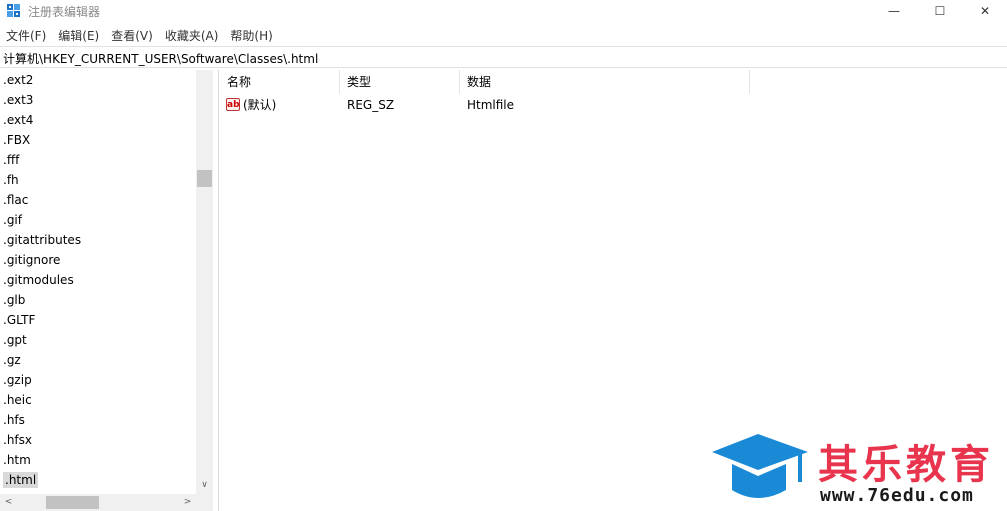 This screenshot has width=1007, height=511. What do you see at coordinates (17, 400) in the screenshot?
I see `tree-item-label: .heic` at bounding box center [17, 400].